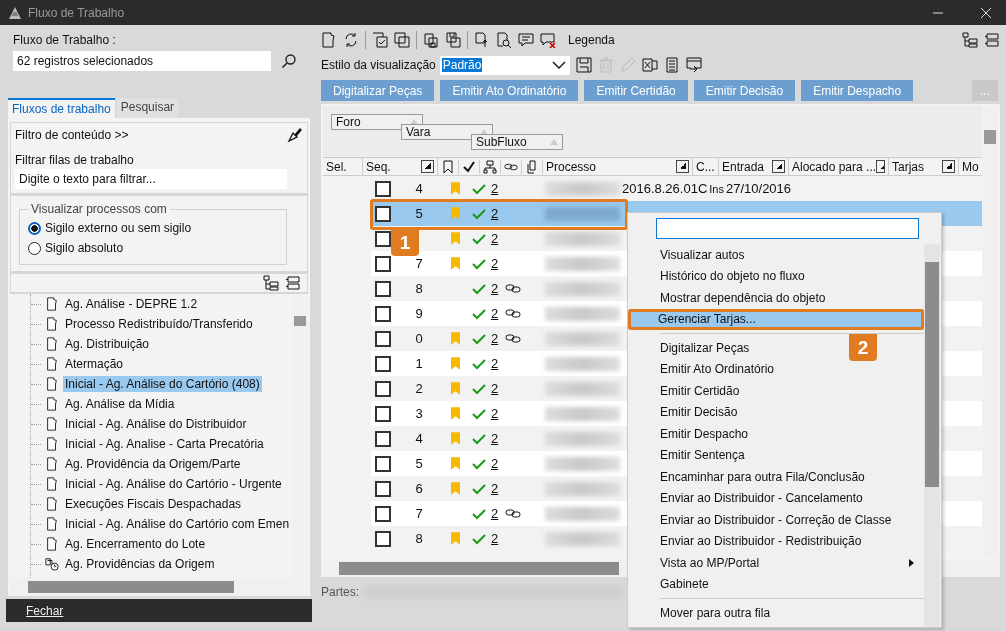 The image size is (1006, 631). What do you see at coordinates (716, 188) in the screenshot?
I see `table-cell-text: Ins` at bounding box center [716, 188].